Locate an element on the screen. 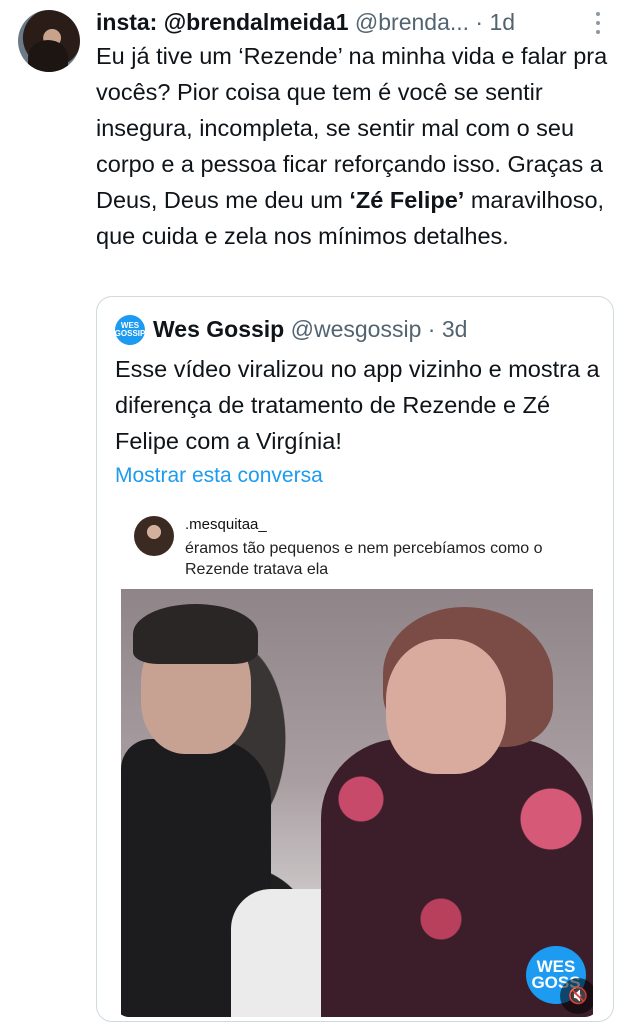 The image size is (632, 1024). quote-timestamp: 3d is located at coordinates (455, 329).